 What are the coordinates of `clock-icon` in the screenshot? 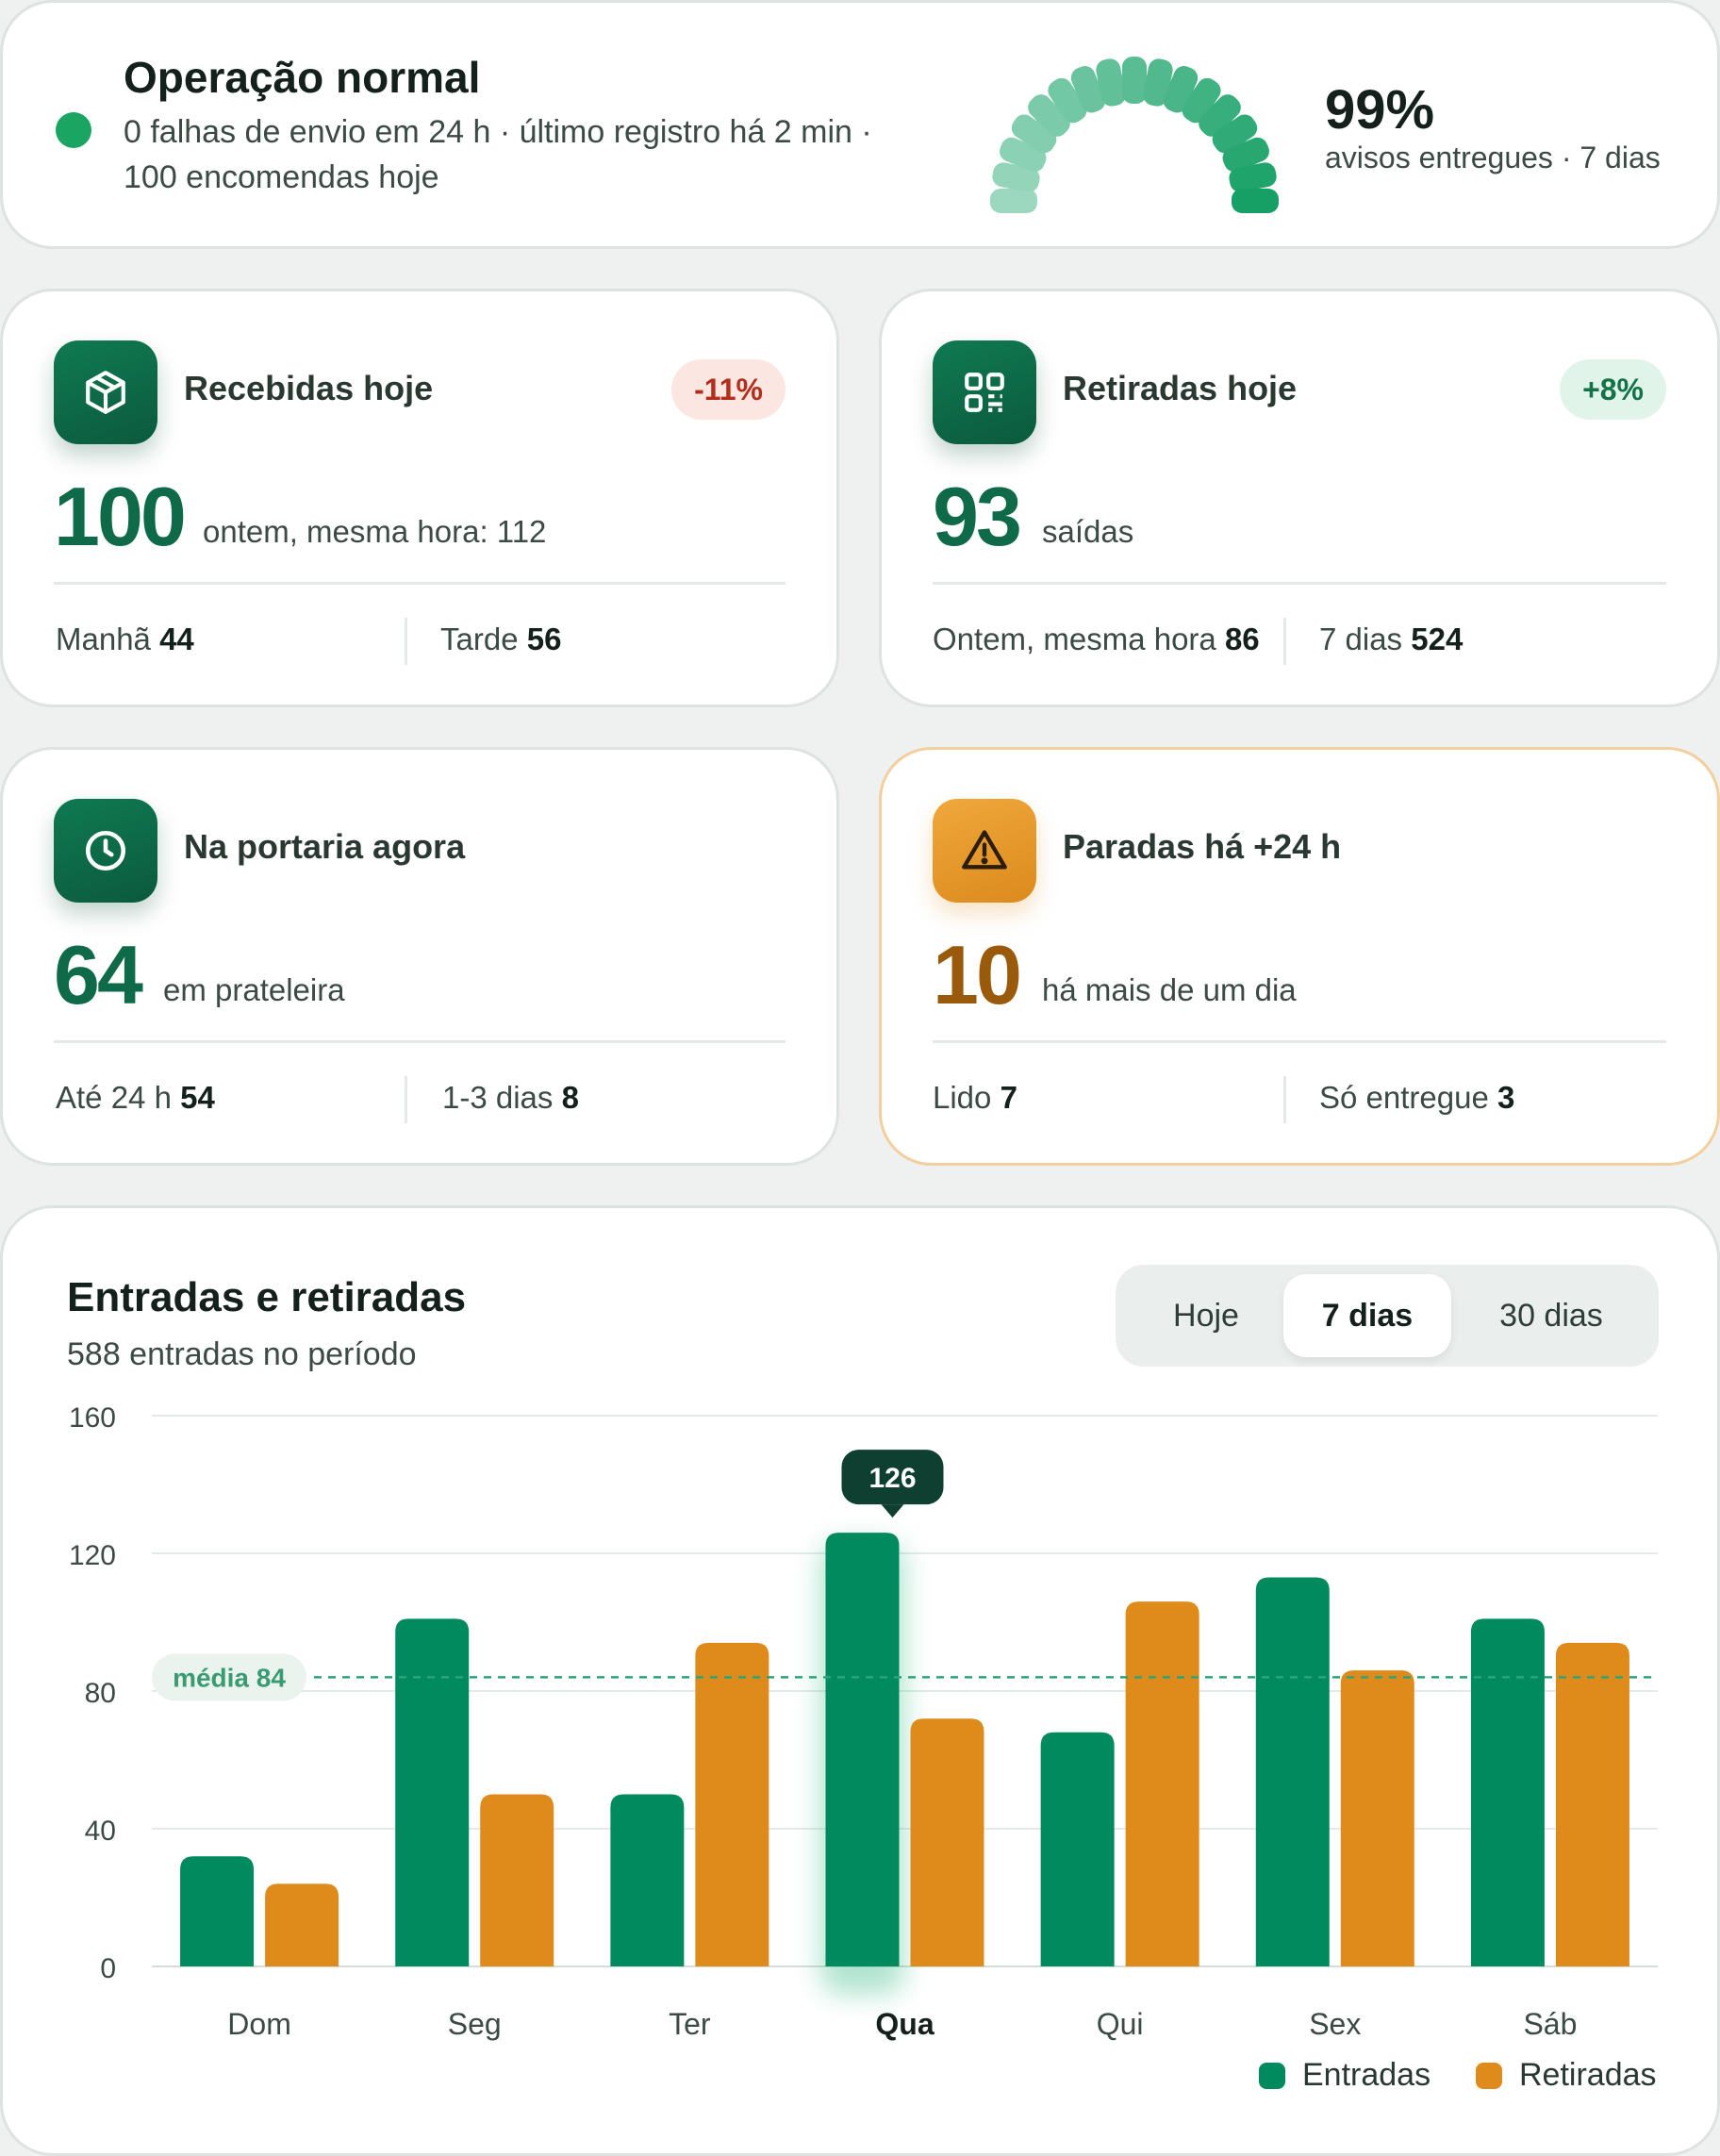 It's located at (105, 851).